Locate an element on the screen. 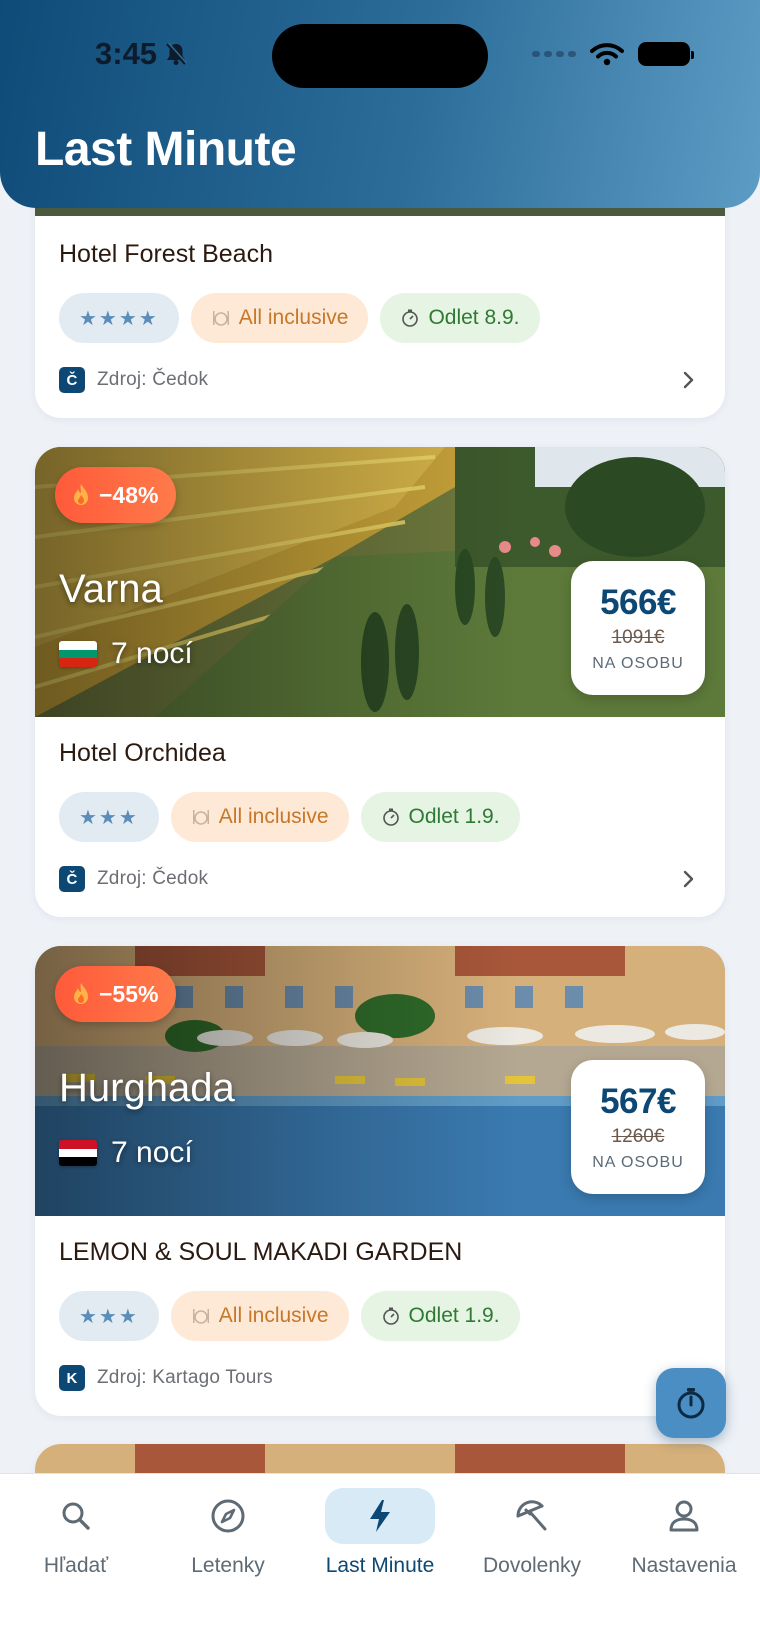 The image size is (760, 1651). price-box: 566€ 1091€ NA OSOBU is located at coordinates (638, 628).